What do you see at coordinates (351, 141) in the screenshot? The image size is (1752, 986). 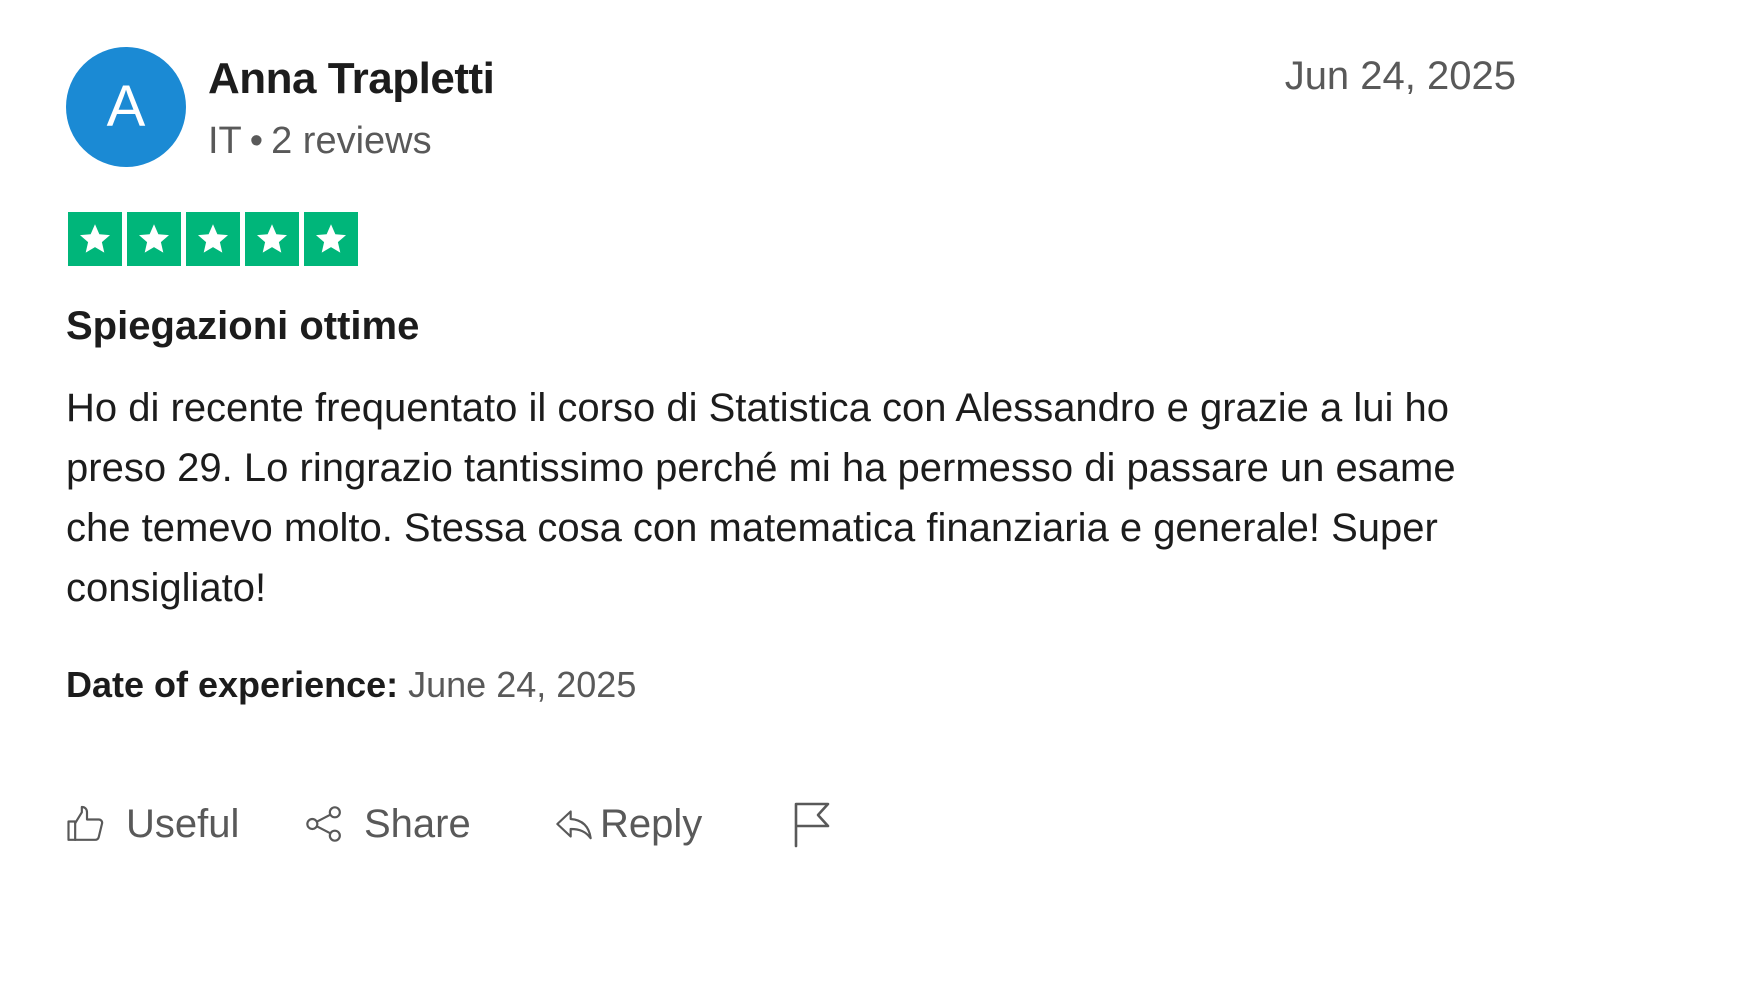 I see `reviews-count: 2 reviews` at bounding box center [351, 141].